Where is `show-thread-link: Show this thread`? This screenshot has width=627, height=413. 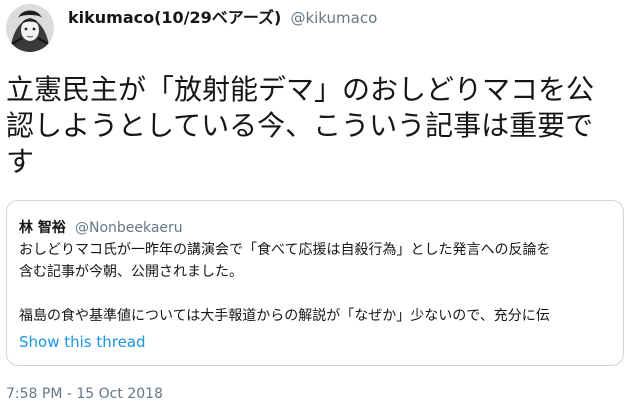
show-thread-link: Show this thread is located at coordinates (82, 342).